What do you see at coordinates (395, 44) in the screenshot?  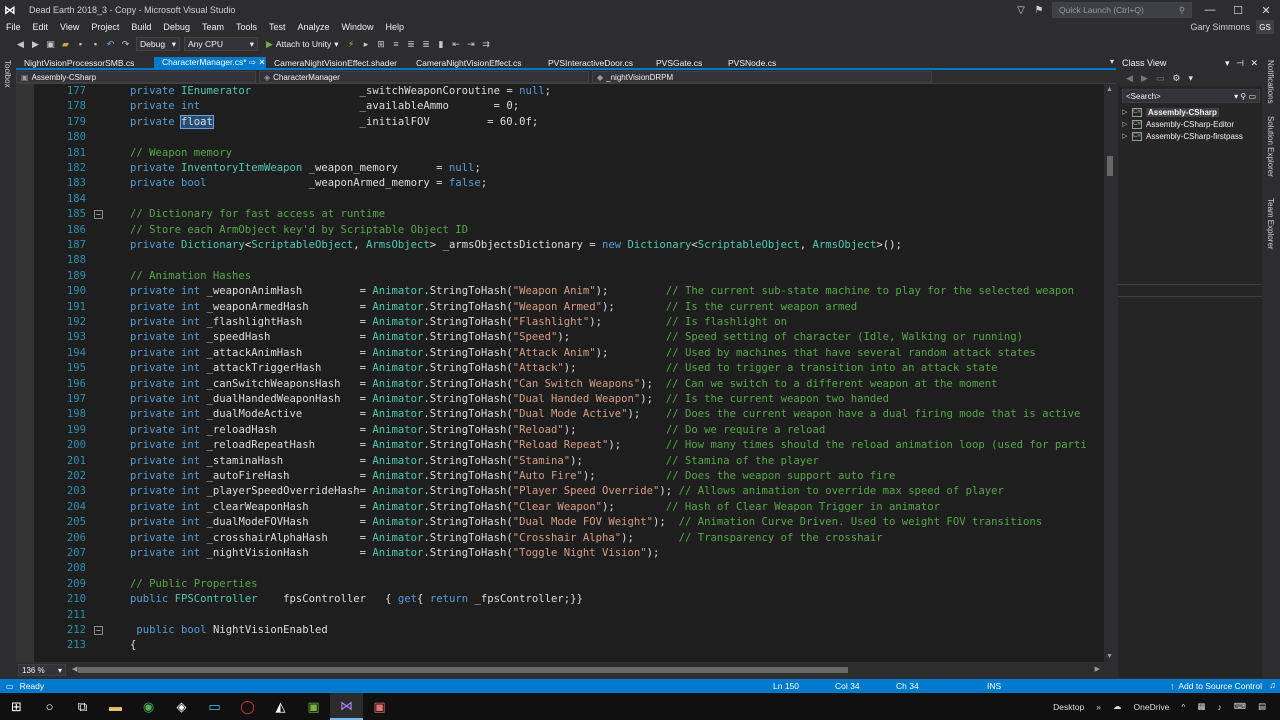 I see `format-icon: ≡` at bounding box center [395, 44].